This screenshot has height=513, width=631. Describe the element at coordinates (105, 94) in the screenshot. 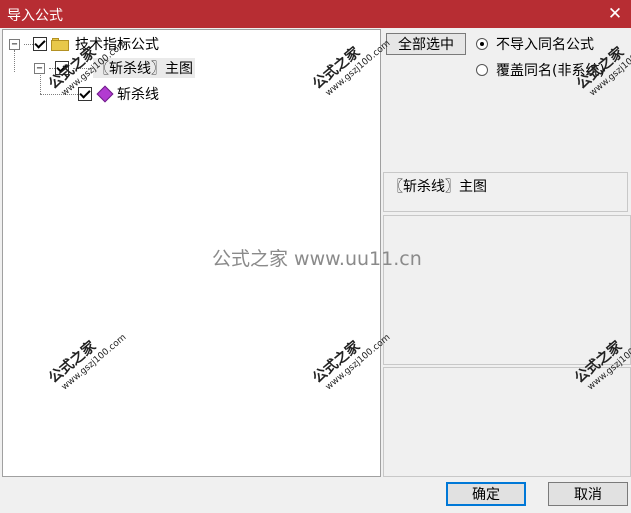

I see `formula-icon` at that location.